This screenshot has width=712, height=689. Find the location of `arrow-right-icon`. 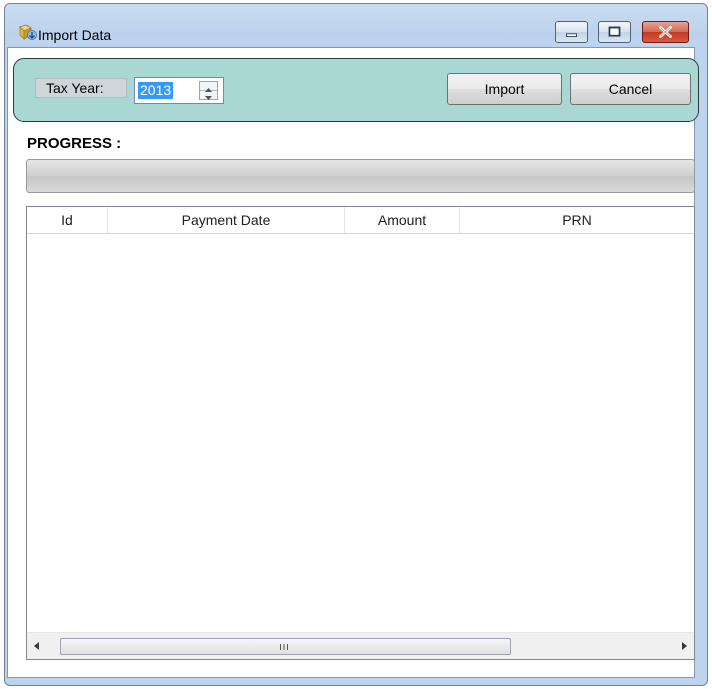

arrow-right-icon is located at coordinates (684, 646).